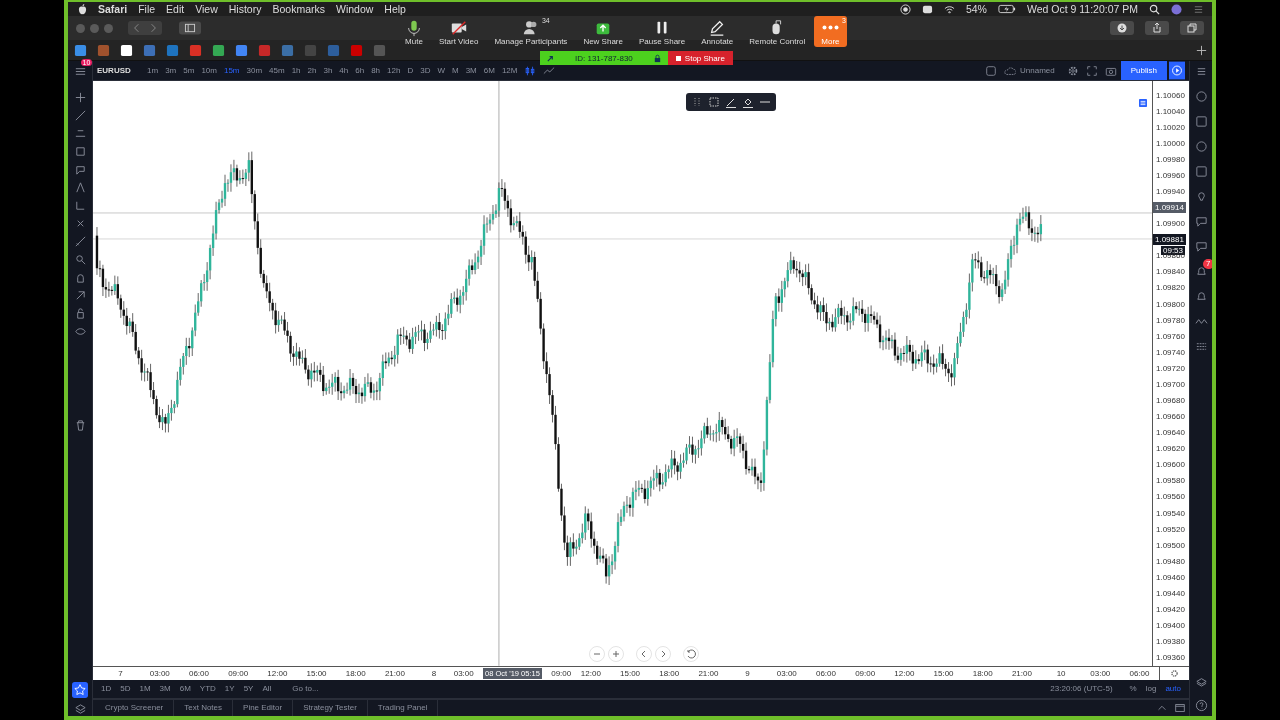  I want to click on battery-icon, so click(1006, 9).